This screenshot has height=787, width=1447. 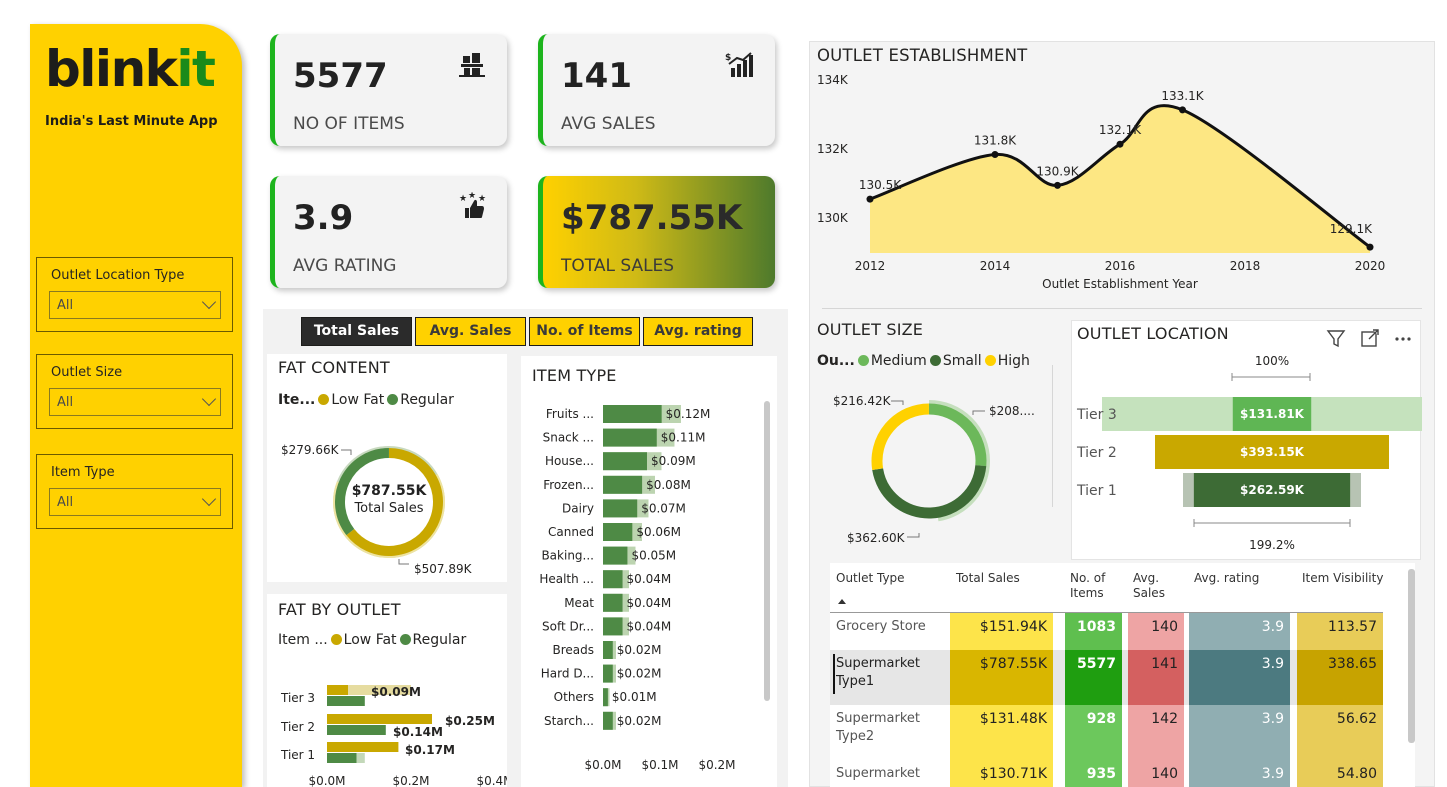 What do you see at coordinates (739, 64) in the screenshot?
I see `sales-chart-icon: $` at bounding box center [739, 64].